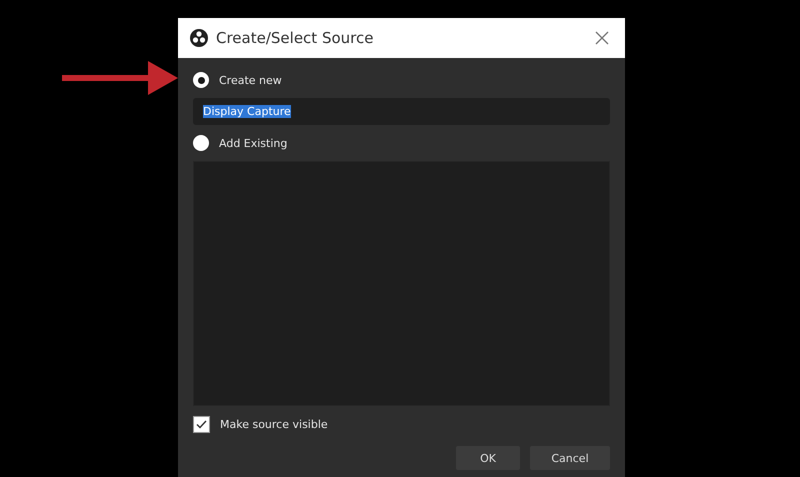  What do you see at coordinates (295, 38) in the screenshot?
I see `window-title: Create/Select Source` at bounding box center [295, 38].